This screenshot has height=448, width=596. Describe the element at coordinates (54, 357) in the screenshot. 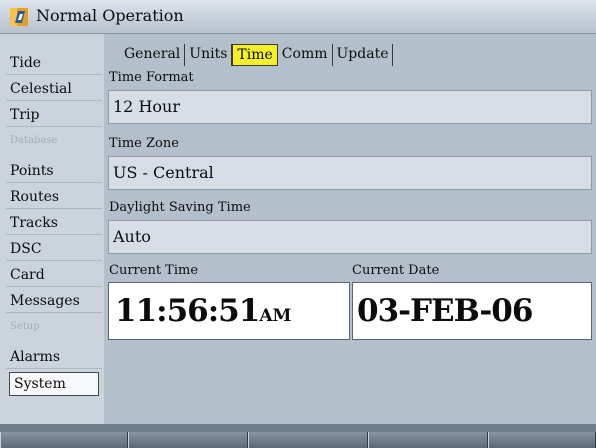

I see `sidebar-item-alarms: Alarms` at that location.